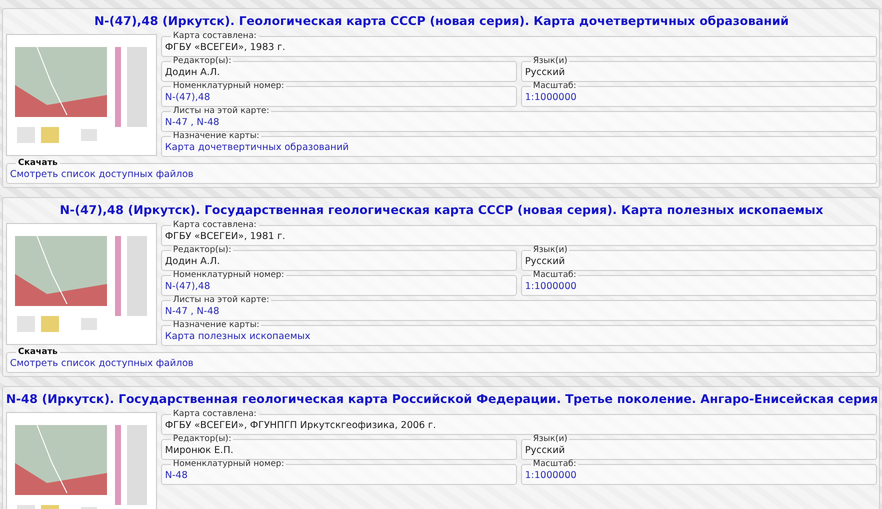  Describe the element at coordinates (441, 210) in the screenshot. I see `map-title: N-(47),48 (Иркутск). Государственная геологическая карта СССР (новая серия). Карта полезных ископаемых` at that location.